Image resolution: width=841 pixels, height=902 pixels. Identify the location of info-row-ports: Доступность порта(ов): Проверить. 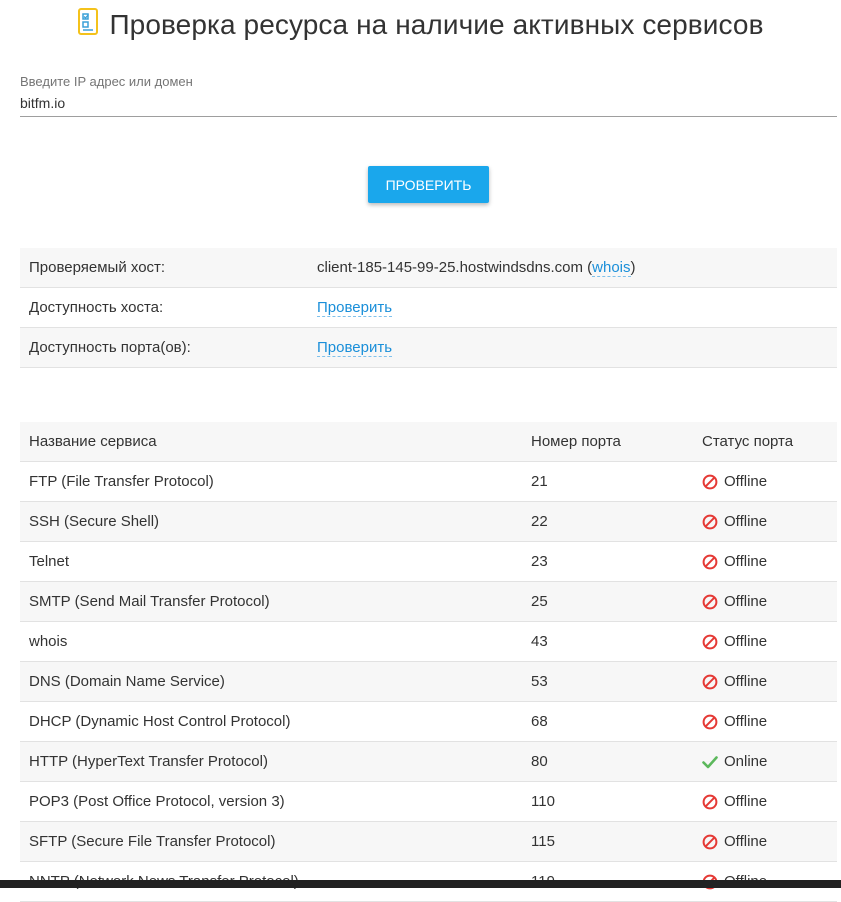
(428, 348).